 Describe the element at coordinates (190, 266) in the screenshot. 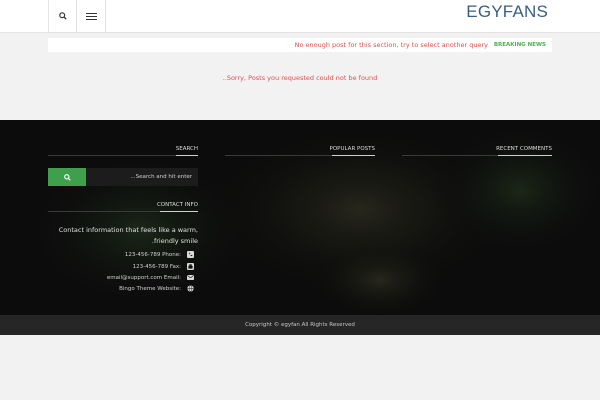

I see `fax-icon` at that location.